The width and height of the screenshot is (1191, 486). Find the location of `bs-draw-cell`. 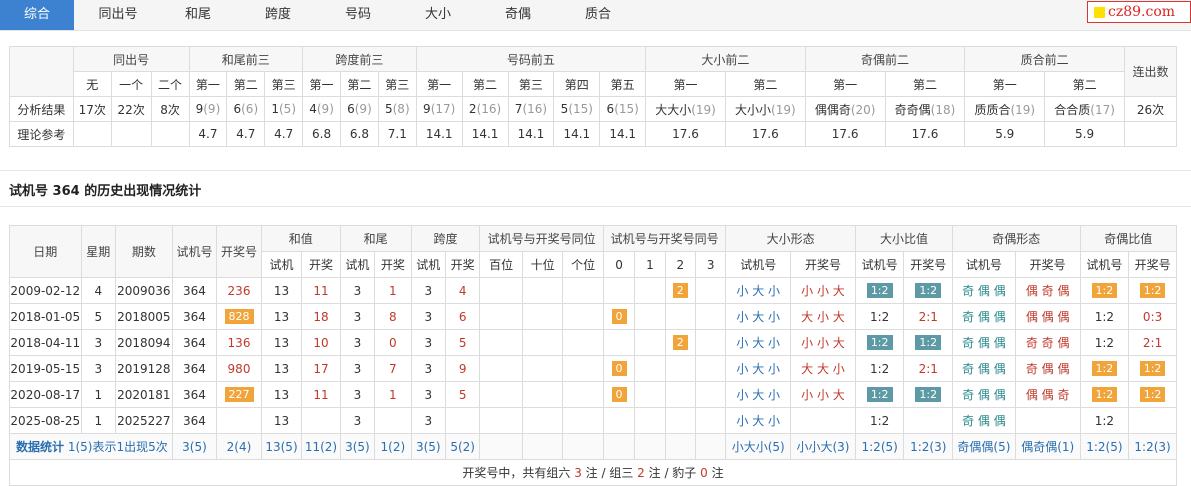

bs-draw-cell is located at coordinates (823, 420).